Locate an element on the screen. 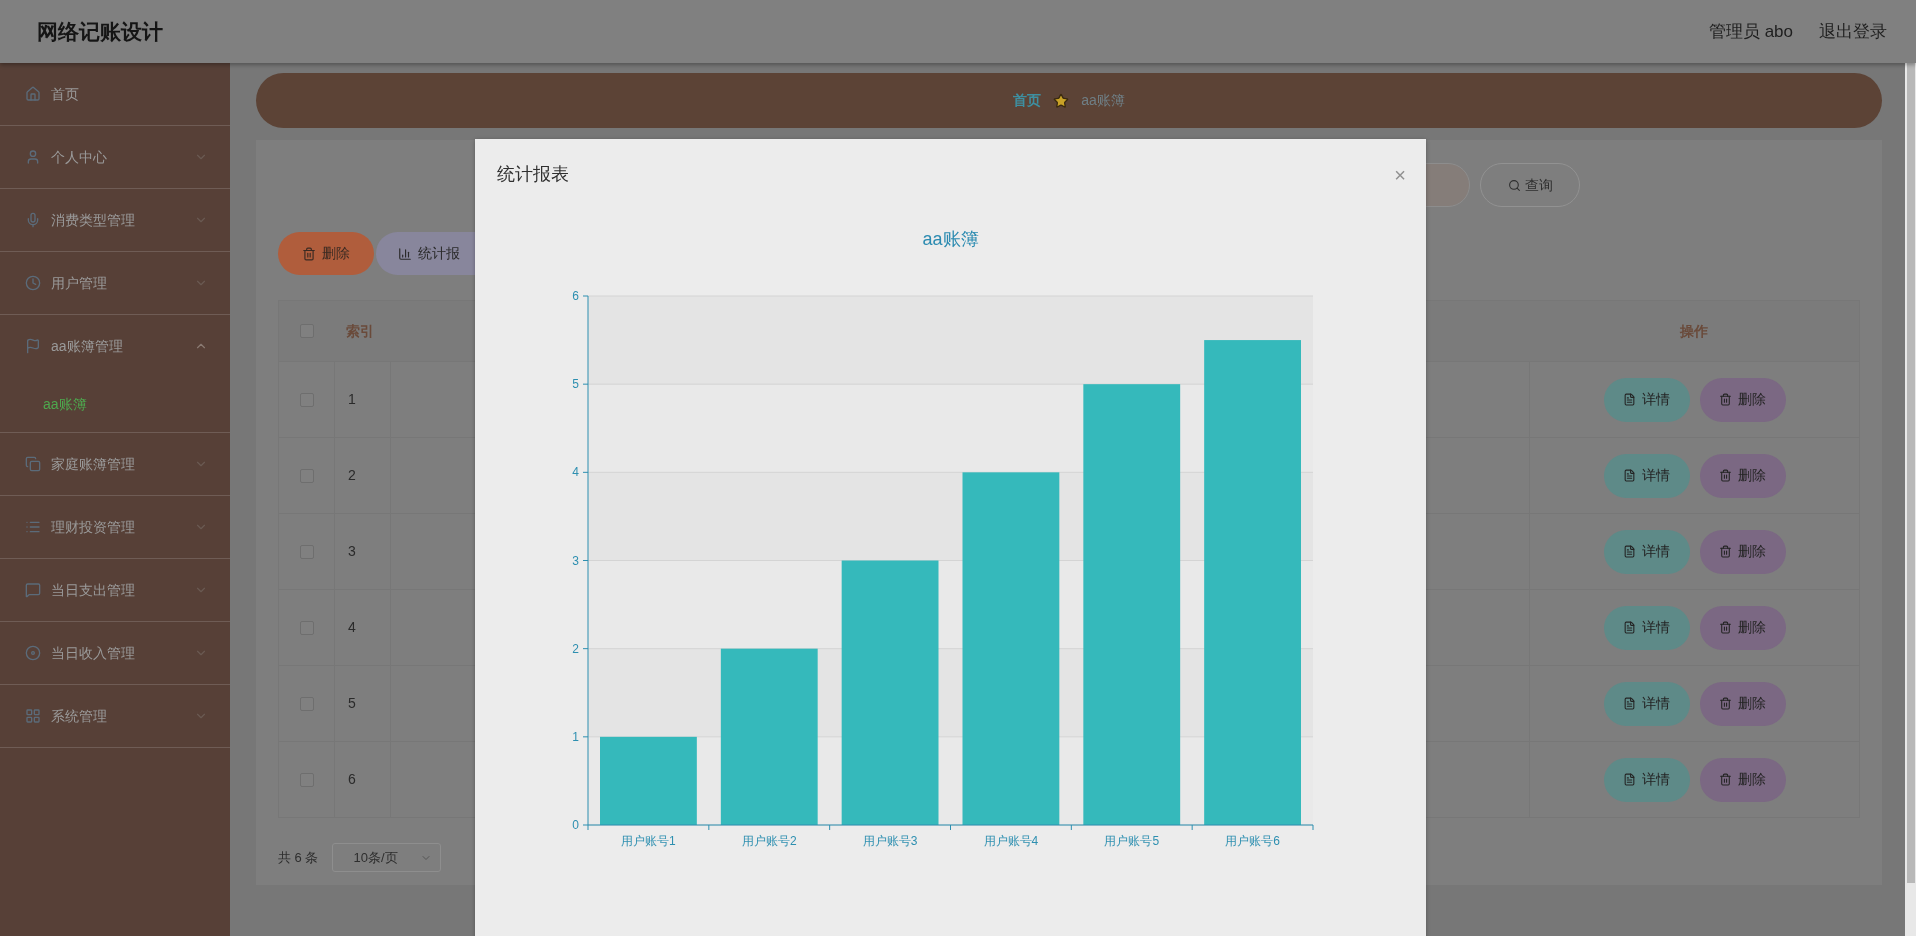 Image resolution: width=1916 pixels, height=936 pixels. axis-label: 6 is located at coordinates (575, 296).